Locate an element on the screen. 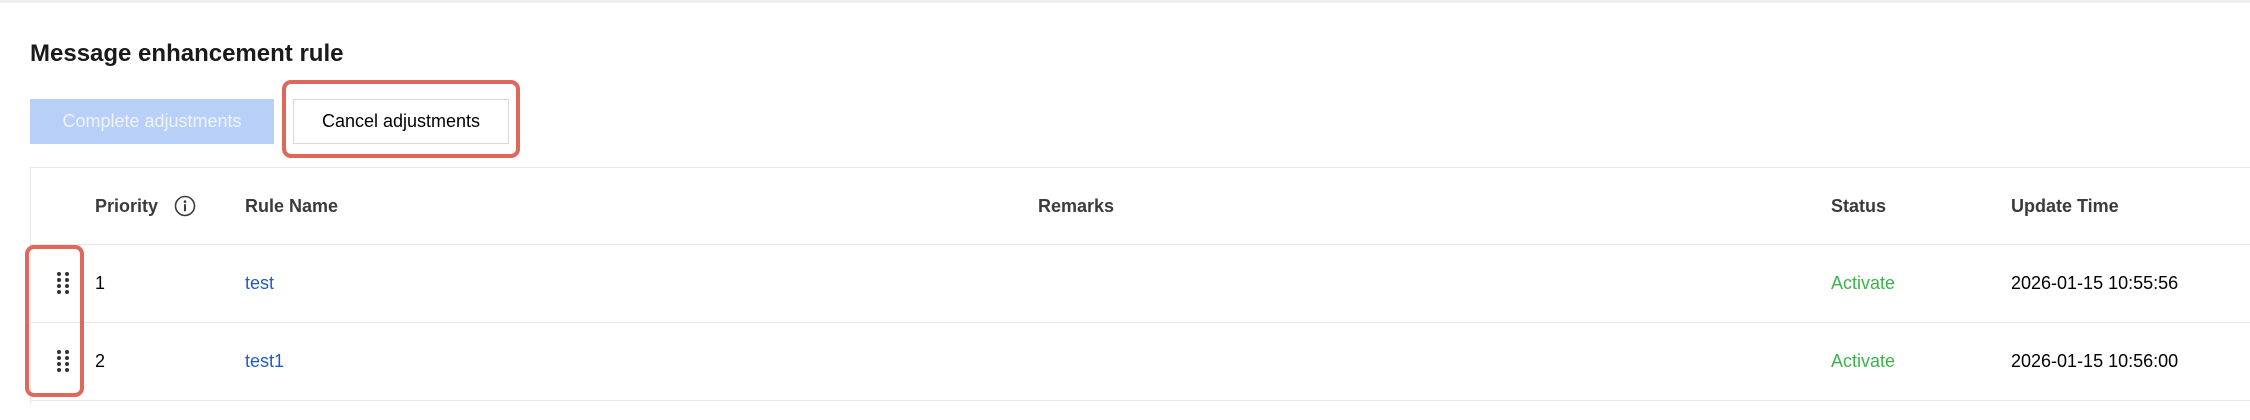 The width and height of the screenshot is (2250, 420). rule-name-link: test is located at coordinates (259, 283).